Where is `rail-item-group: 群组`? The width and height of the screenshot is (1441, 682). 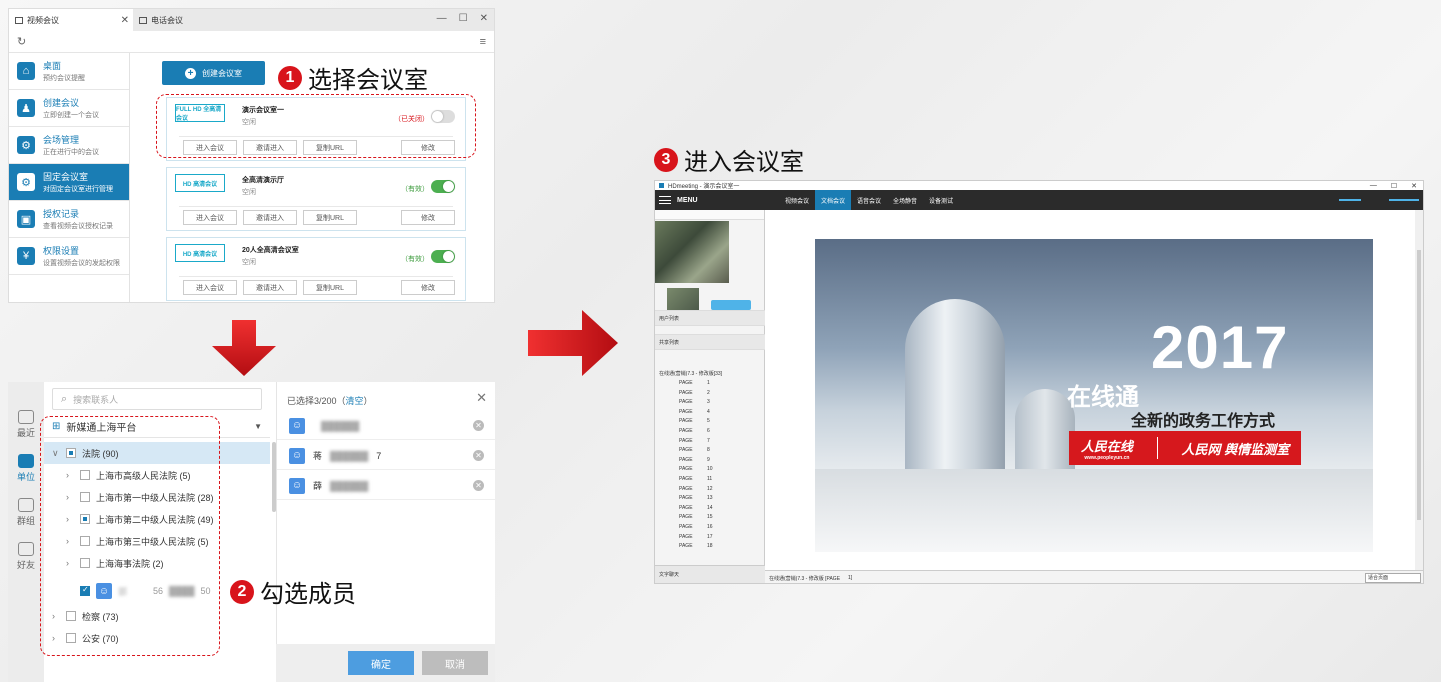 rail-item-group: 群组 is located at coordinates (26, 512).